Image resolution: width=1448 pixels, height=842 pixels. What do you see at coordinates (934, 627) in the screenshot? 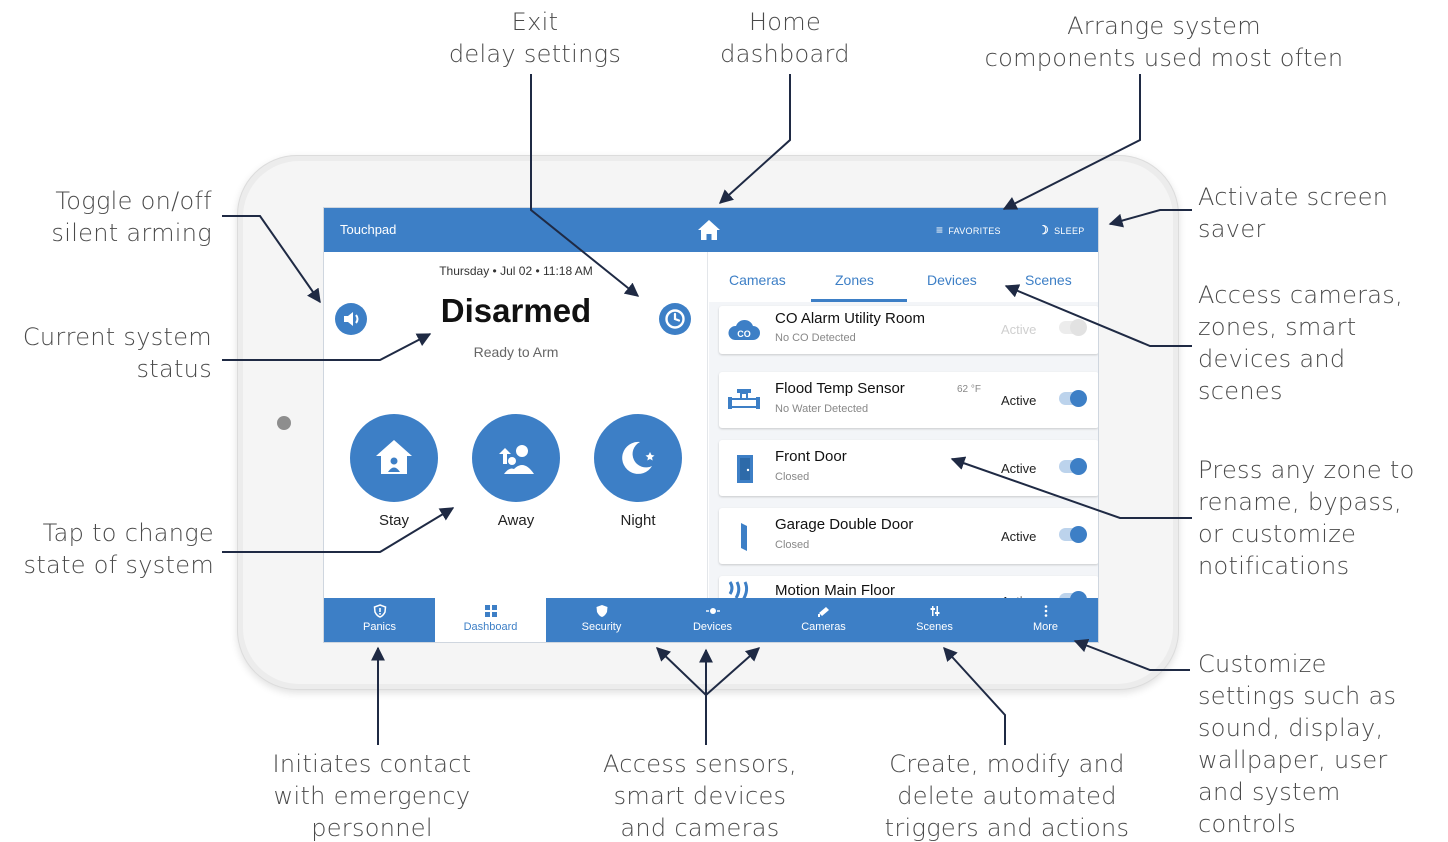
I see `nav-scenes-label: Scenes` at bounding box center [934, 627].